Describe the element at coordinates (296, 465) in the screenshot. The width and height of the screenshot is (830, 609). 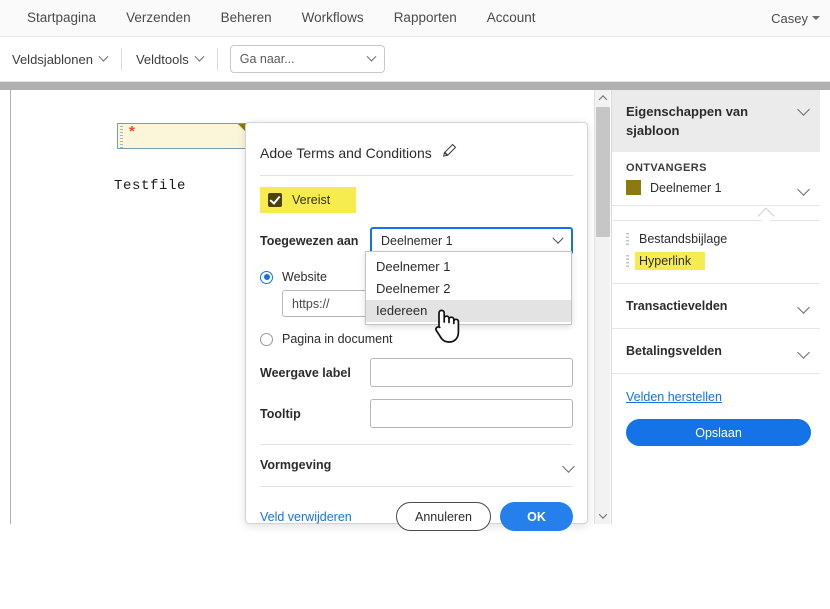
I see `appearance-label: Vormgeving` at that location.